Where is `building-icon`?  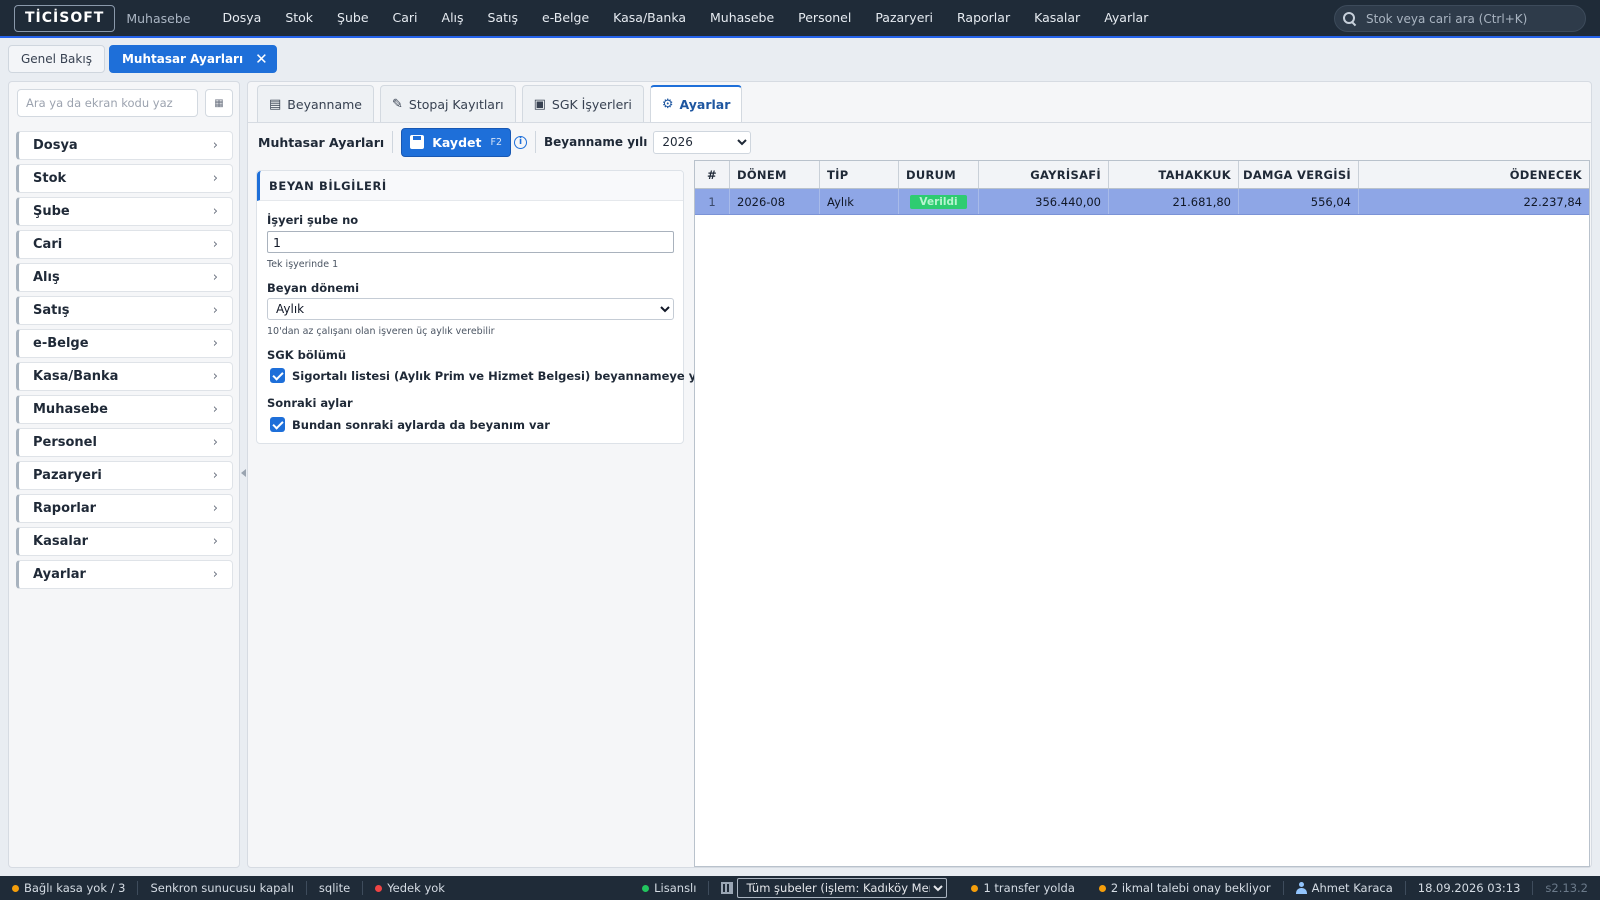
building-icon is located at coordinates (727, 888).